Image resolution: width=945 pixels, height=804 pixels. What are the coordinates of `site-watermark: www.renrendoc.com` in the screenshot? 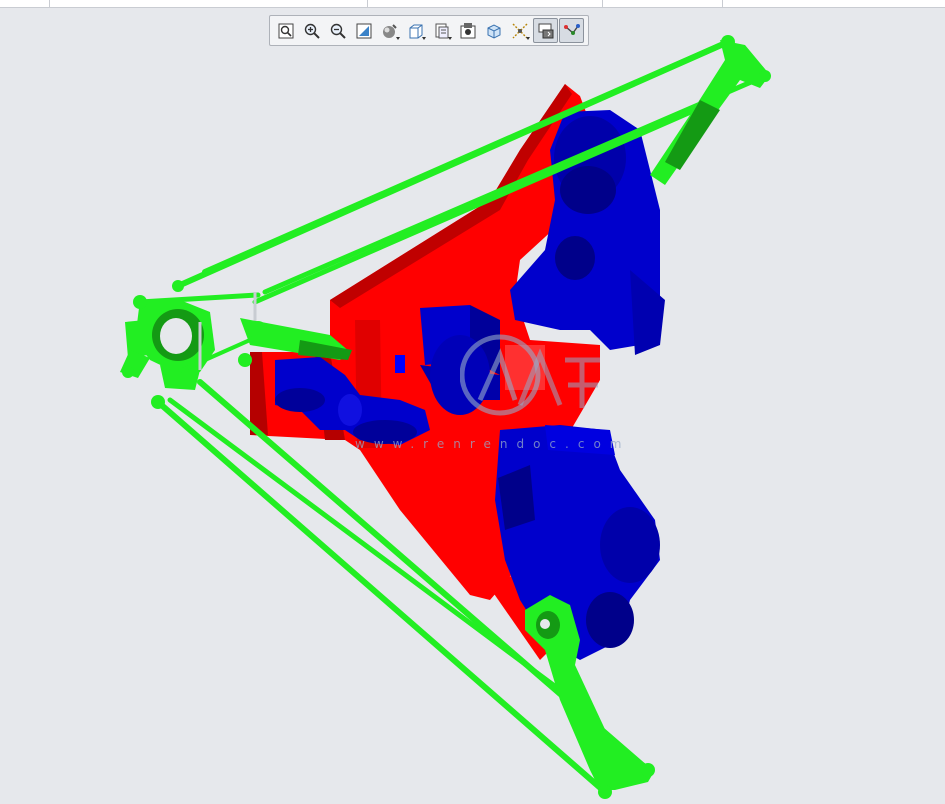 It's located at (488, 390).